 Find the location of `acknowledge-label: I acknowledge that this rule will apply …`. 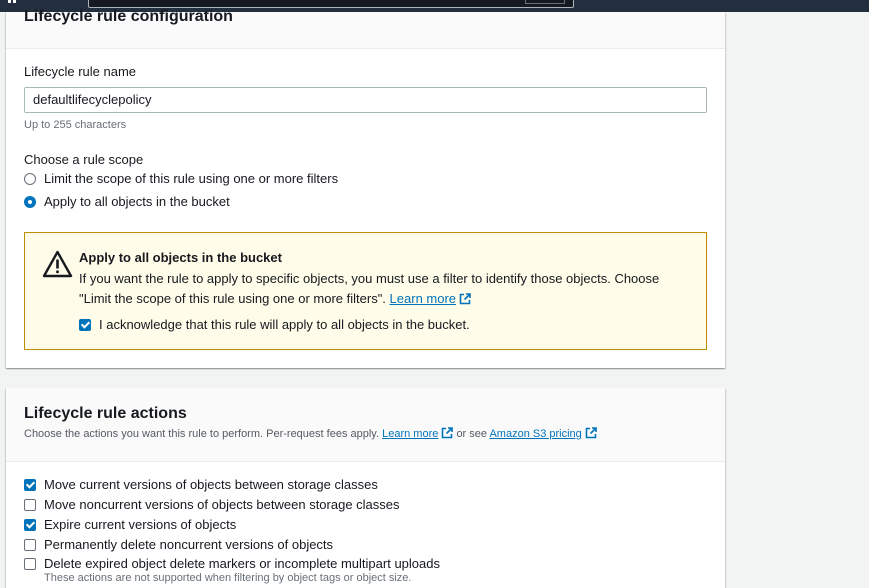

acknowledge-label: I acknowledge that this rule will apply … is located at coordinates (284, 324).